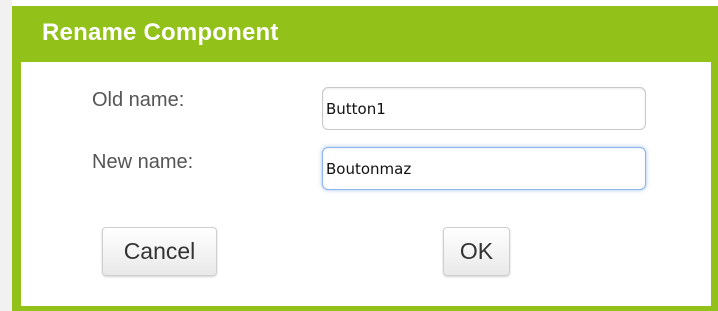  What do you see at coordinates (143, 162) in the screenshot?
I see `new-name-label: New name:` at bounding box center [143, 162].